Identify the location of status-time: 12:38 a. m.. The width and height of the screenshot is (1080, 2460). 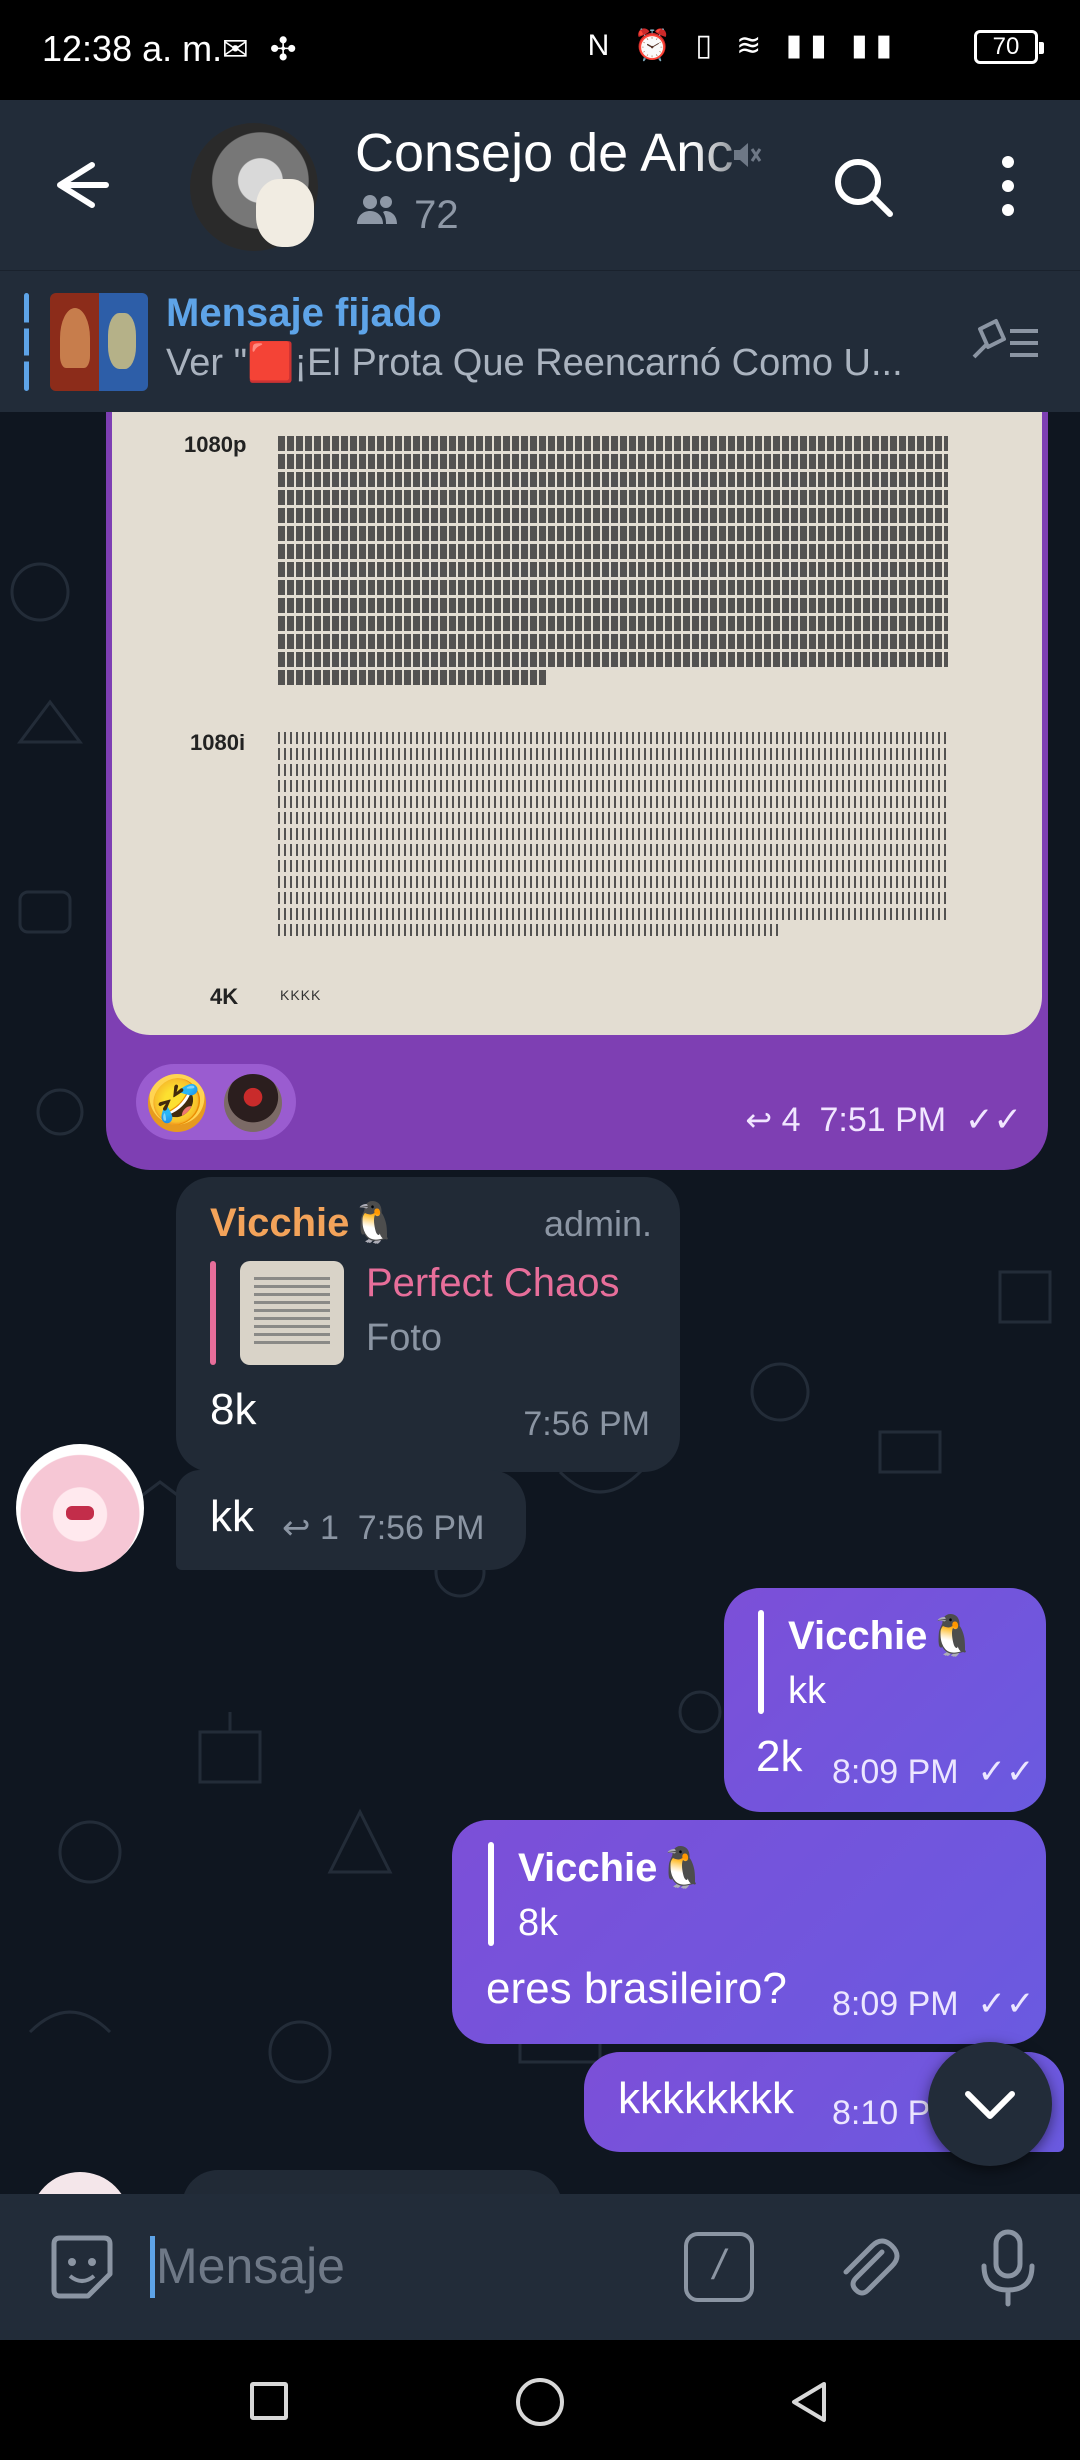
(132, 48).